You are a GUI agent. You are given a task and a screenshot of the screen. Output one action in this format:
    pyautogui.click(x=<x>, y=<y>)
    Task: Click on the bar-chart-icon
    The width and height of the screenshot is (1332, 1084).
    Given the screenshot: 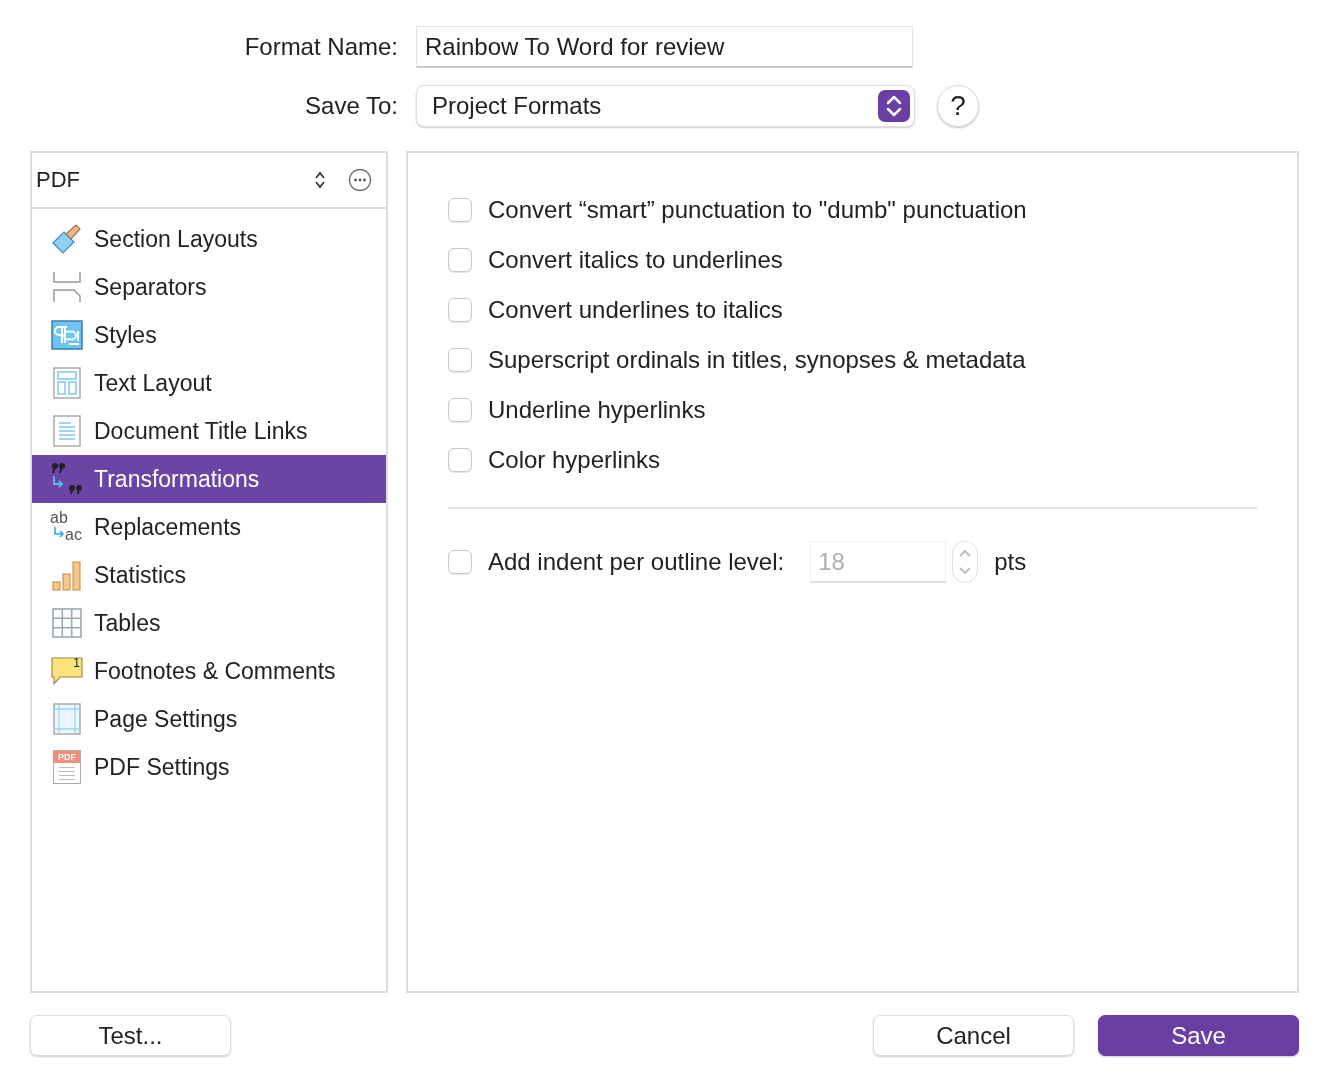 What is the action you would take?
    pyautogui.click(x=67, y=575)
    